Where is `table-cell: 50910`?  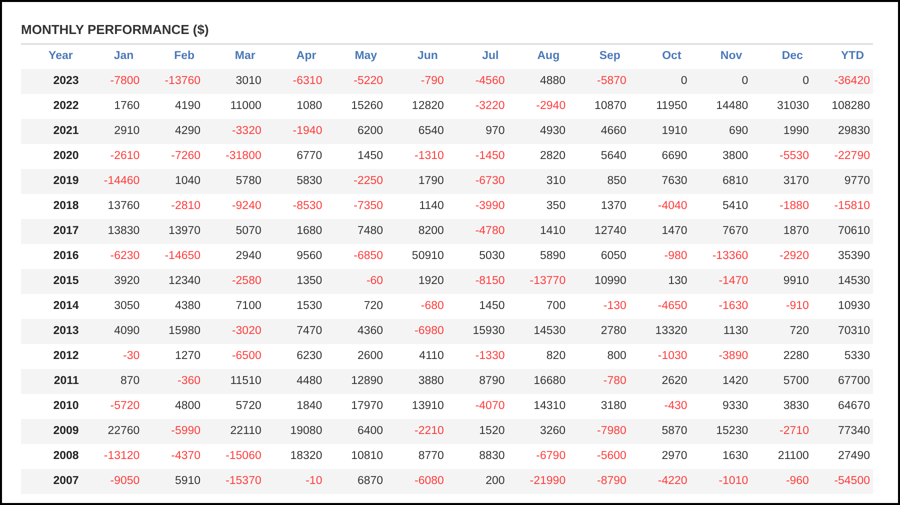 table-cell: 50910 is located at coordinates (416, 256).